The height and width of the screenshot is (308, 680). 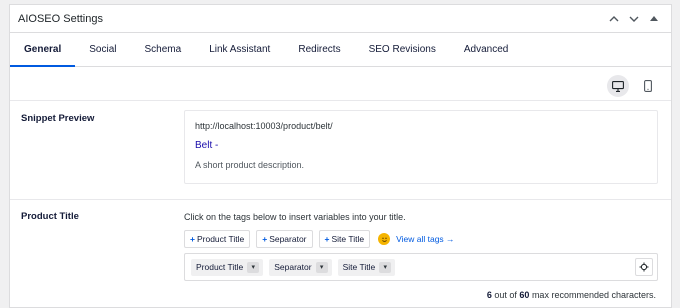 What do you see at coordinates (58, 118) in the screenshot?
I see `snippet-preview-label: Snippet Preview` at bounding box center [58, 118].